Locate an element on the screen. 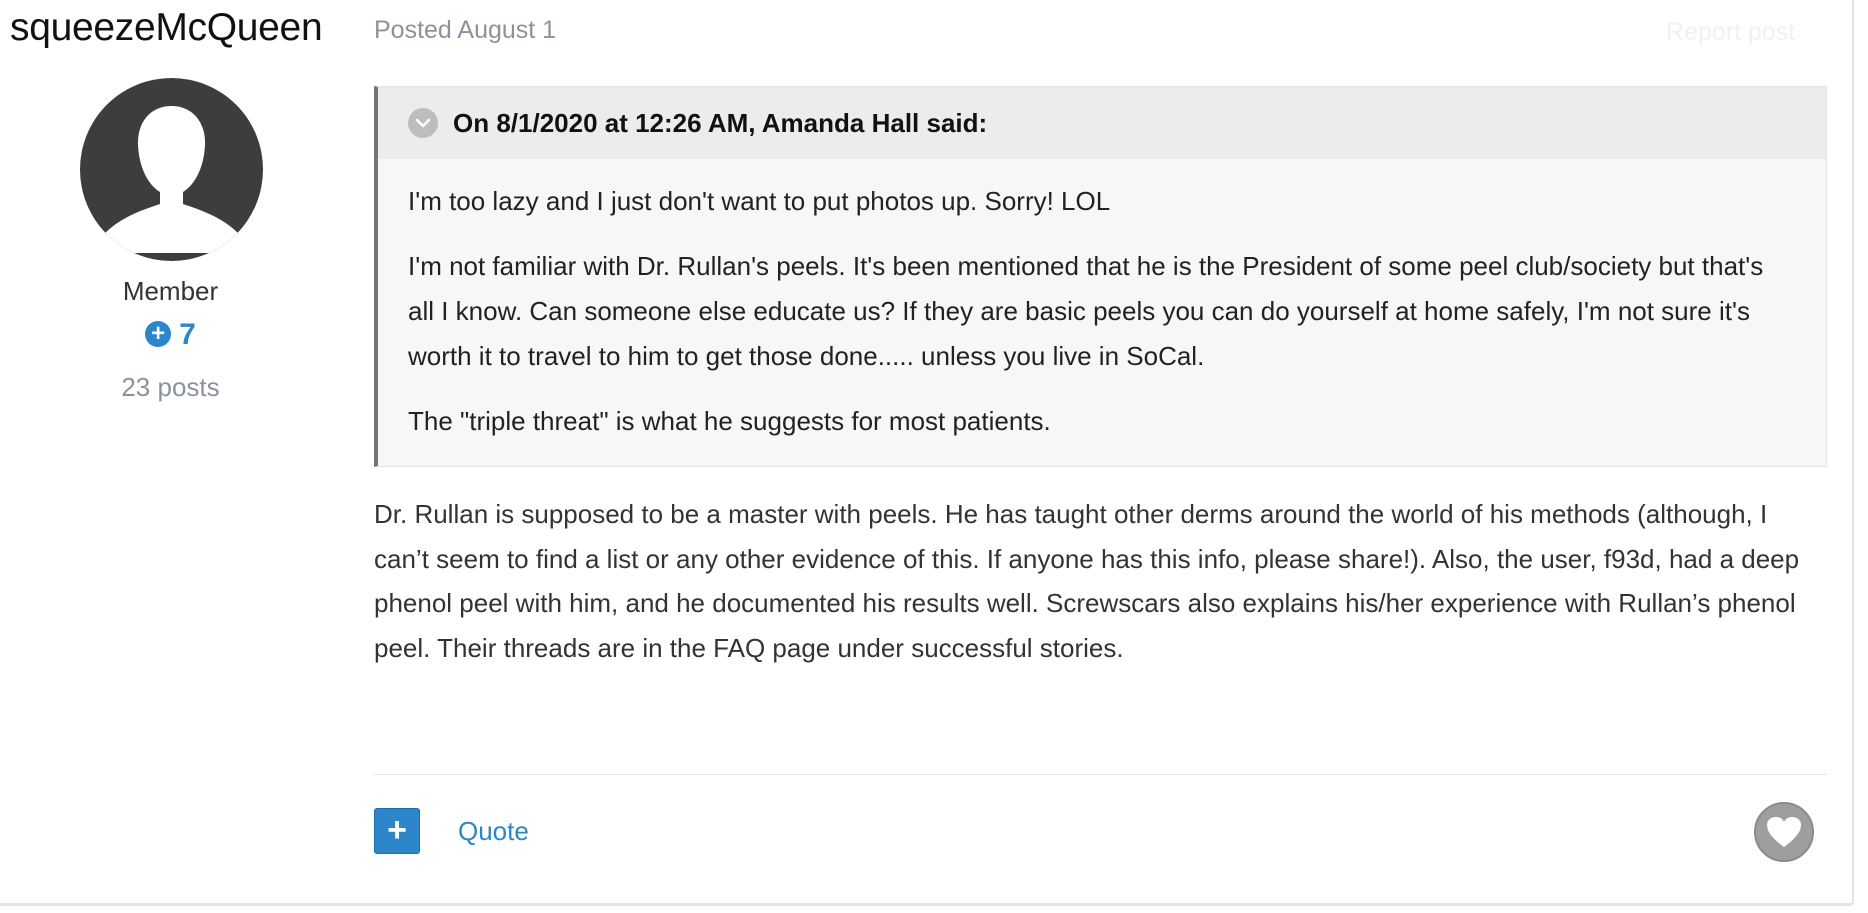 This screenshot has height=913, width=1868. like-button is located at coordinates (1784, 832).